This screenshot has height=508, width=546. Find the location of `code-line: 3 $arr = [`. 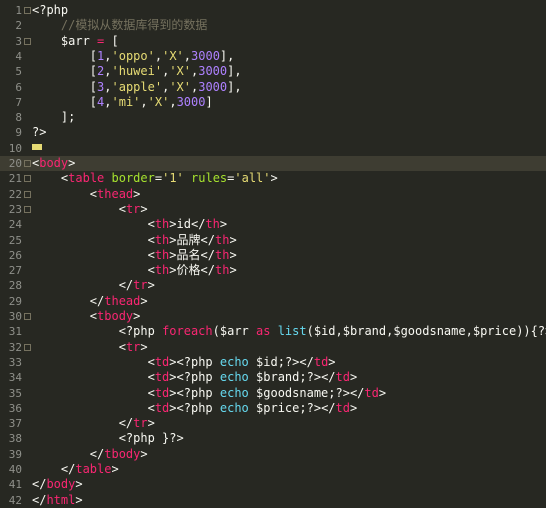

code-line: 3 $arr = [ is located at coordinates (273, 41).